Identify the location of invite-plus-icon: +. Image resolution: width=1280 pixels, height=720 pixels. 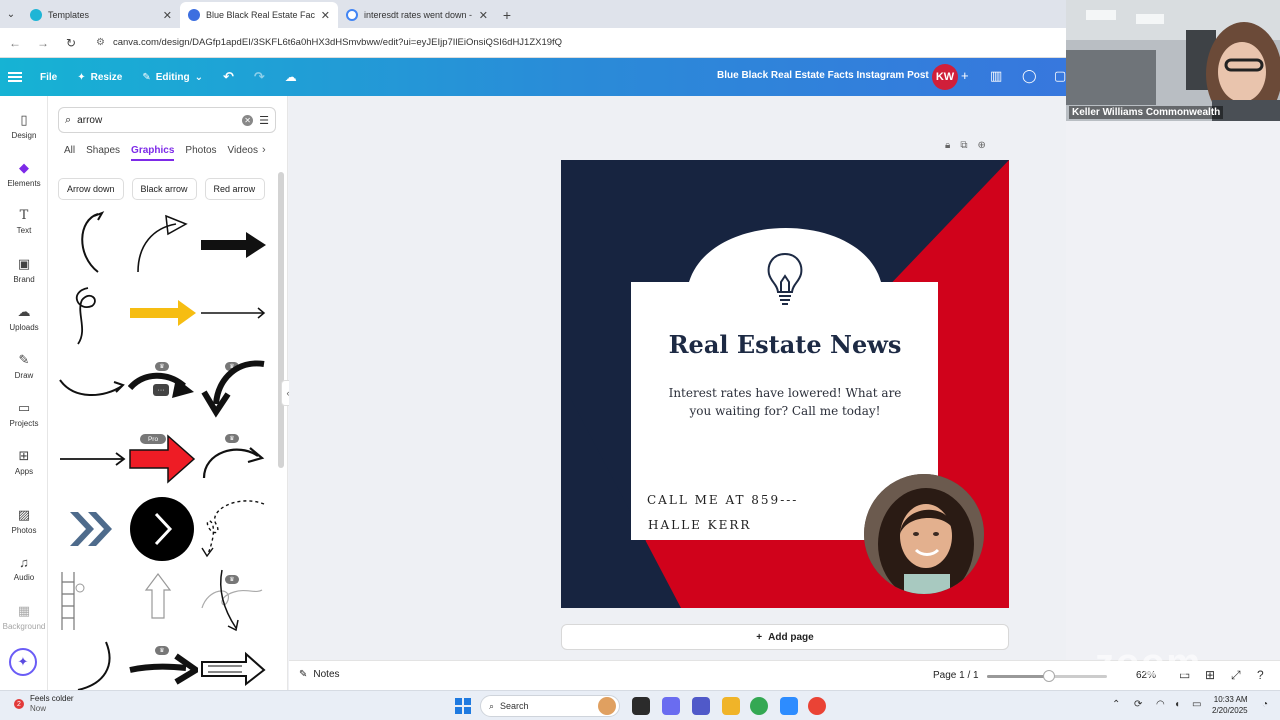
(965, 75).